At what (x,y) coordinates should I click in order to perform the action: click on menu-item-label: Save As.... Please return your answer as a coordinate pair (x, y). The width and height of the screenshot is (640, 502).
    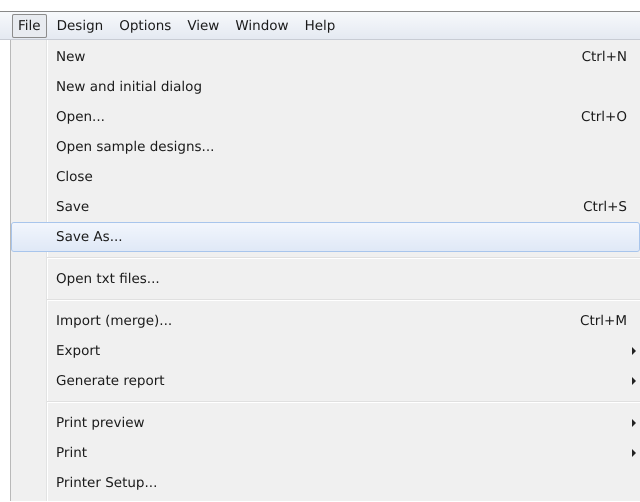
    Looking at the image, I should click on (90, 237).